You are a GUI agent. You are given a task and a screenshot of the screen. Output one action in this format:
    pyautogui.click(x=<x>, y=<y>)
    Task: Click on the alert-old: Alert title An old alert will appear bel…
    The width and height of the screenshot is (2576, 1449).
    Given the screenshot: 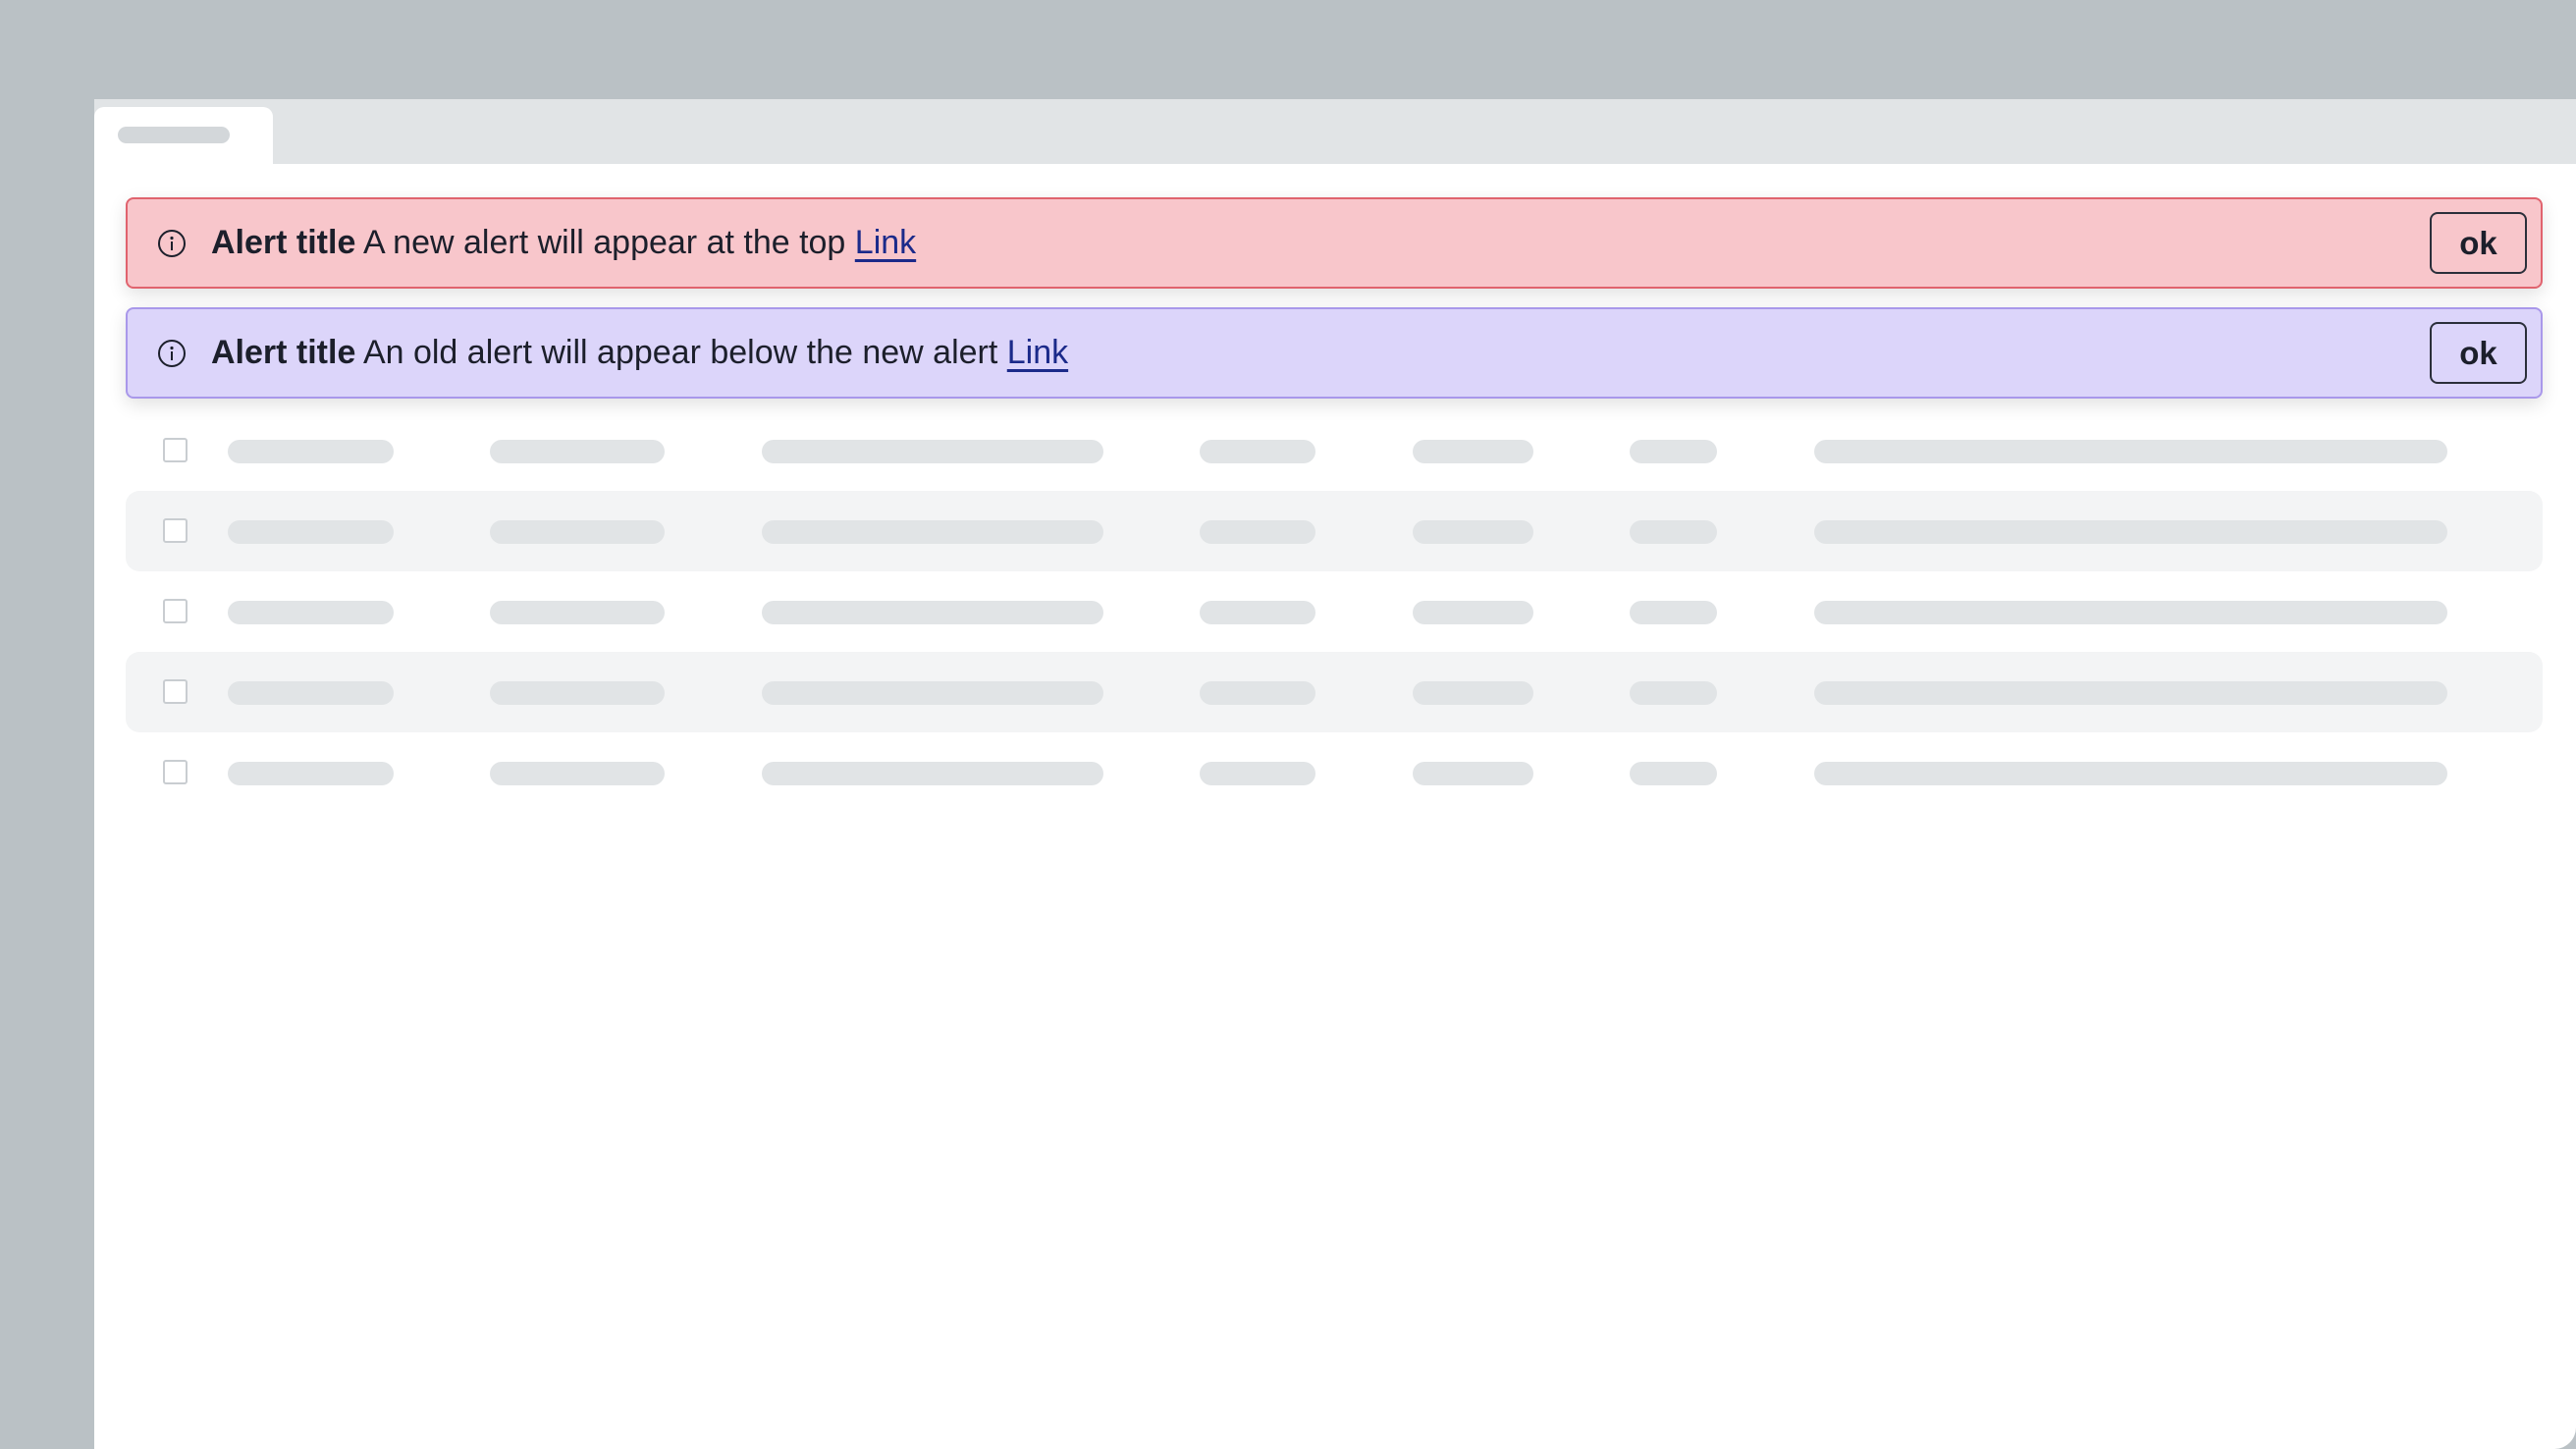 What is the action you would take?
    pyautogui.click(x=1334, y=353)
    